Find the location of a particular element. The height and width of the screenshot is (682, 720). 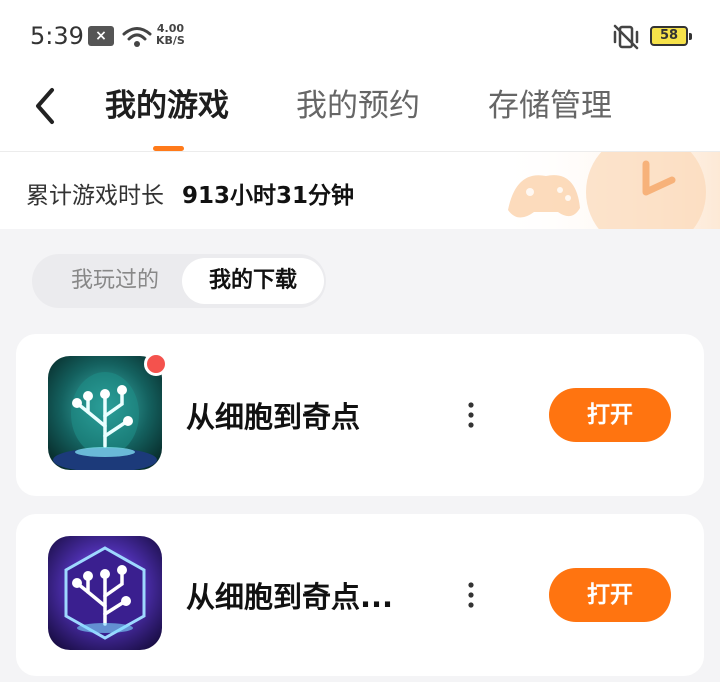

segment-downloads: 我的下载 is located at coordinates (253, 281).